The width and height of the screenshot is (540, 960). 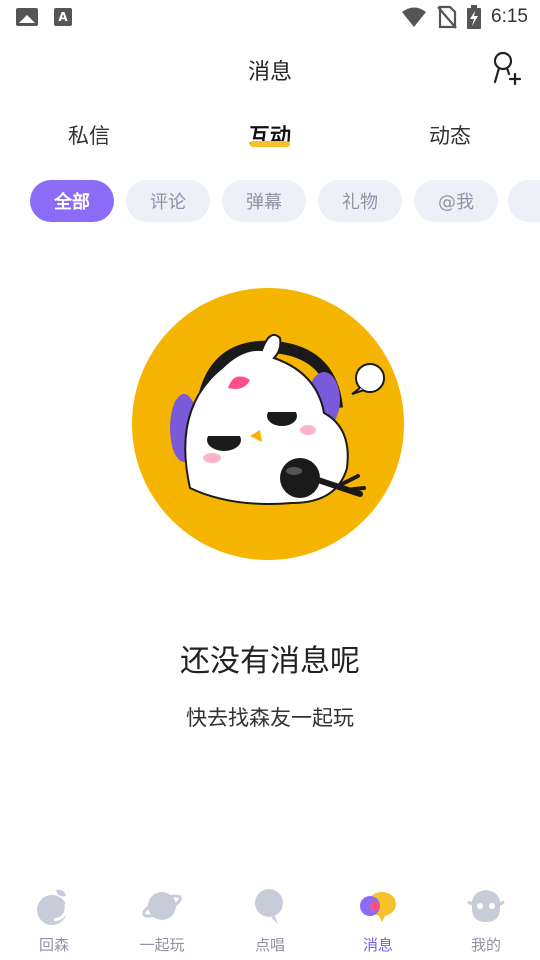 I want to click on status-time: 6:15, so click(x=509, y=16).